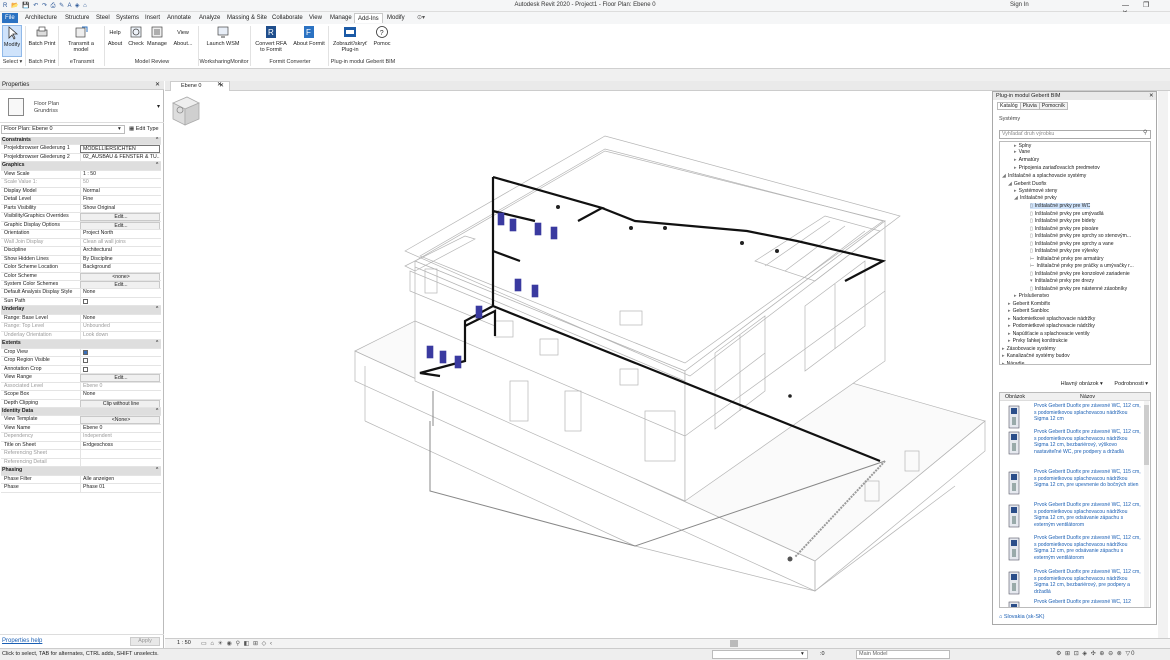 The width and height of the screenshot is (1170, 660). Describe the element at coordinates (10, 18) in the screenshot. I see `tab-file: File` at that location.